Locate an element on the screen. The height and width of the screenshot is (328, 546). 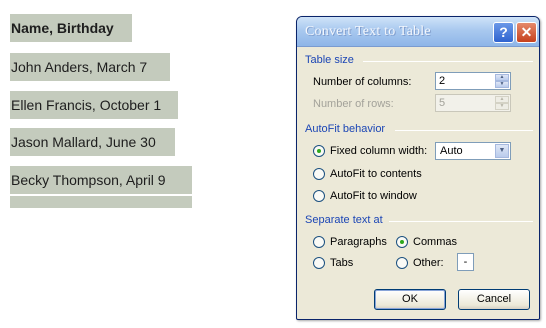
fixed-width-label: Fixed column width: is located at coordinates (378, 151).